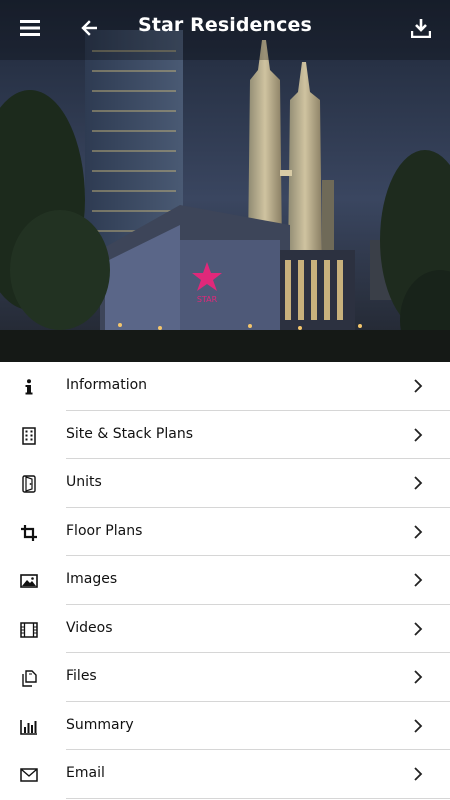  I want to click on bar-chart-icon, so click(29, 727).